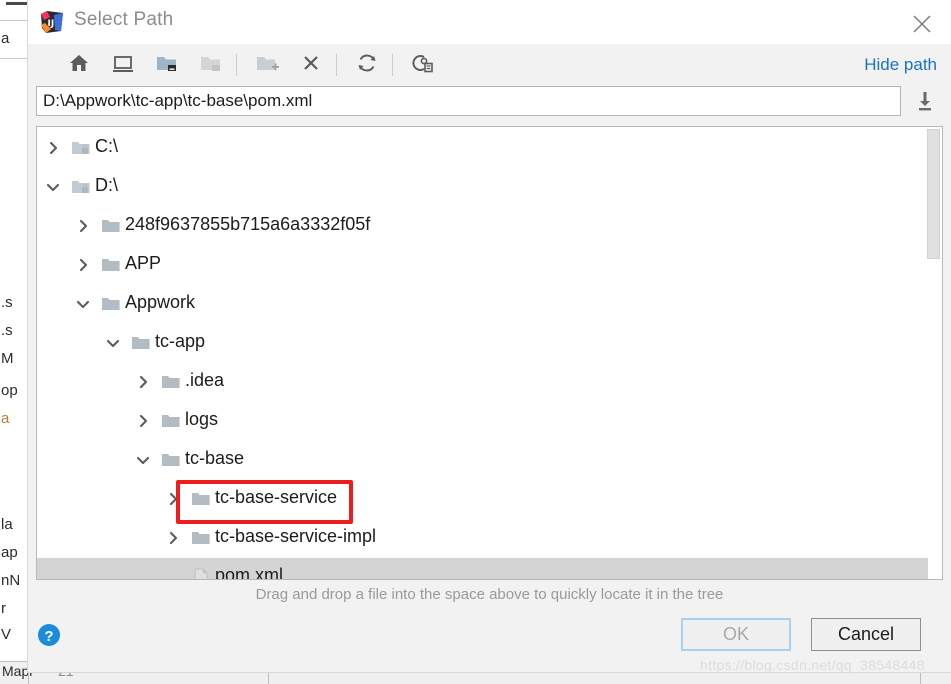 This screenshot has width=951, height=684. What do you see at coordinates (81, 65) in the screenshot?
I see `home-icon` at bounding box center [81, 65].